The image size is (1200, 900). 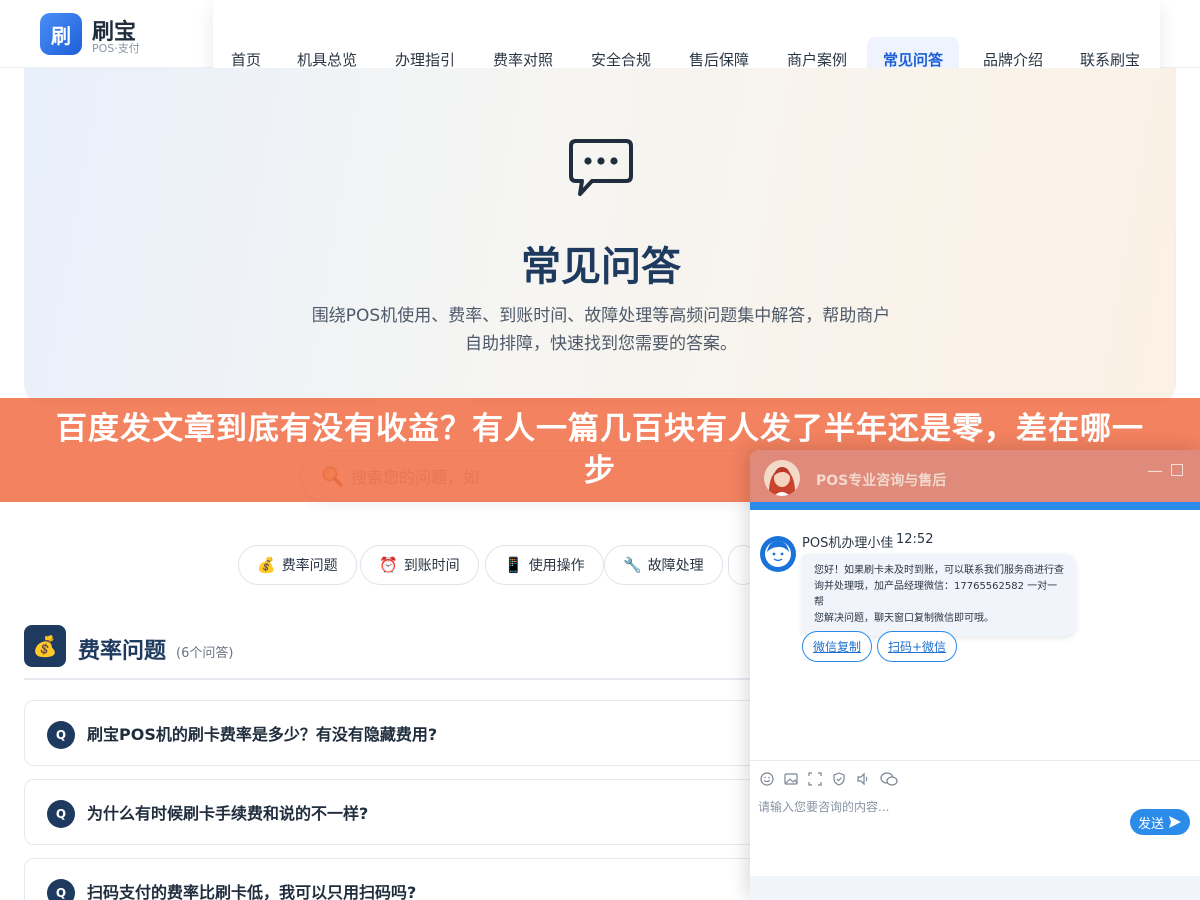 I want to click on chat-toolbar, so click(x=975, y=778).